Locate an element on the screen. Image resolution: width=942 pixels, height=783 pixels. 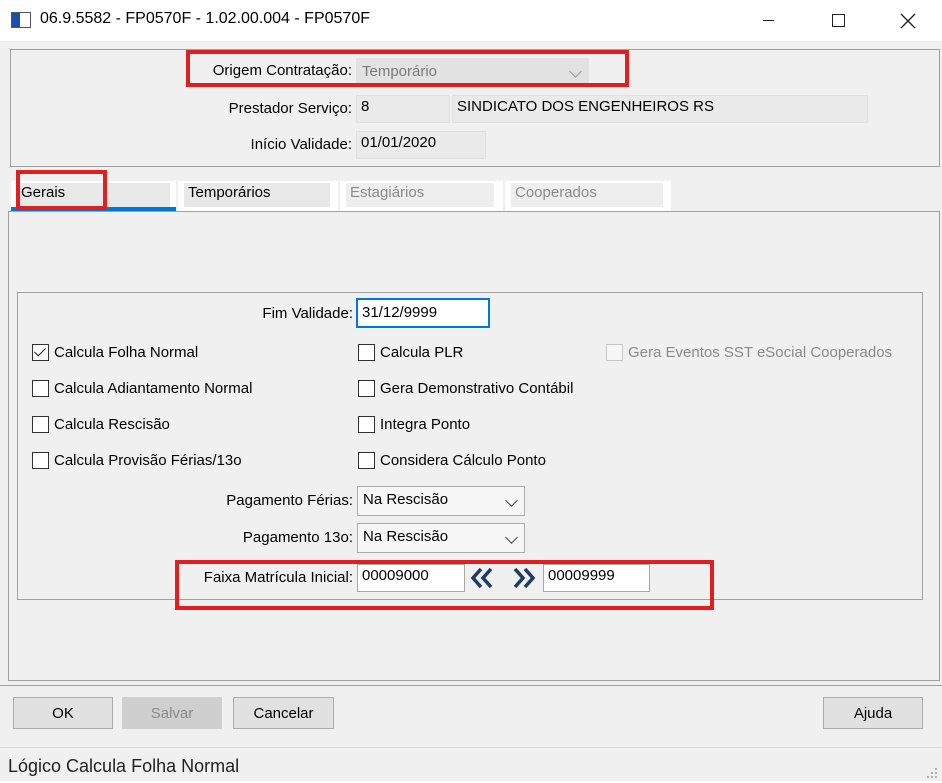
checkbox-calcula-provisao: Calcula Provisão Férias/13o is located at coordinates (137, 460).